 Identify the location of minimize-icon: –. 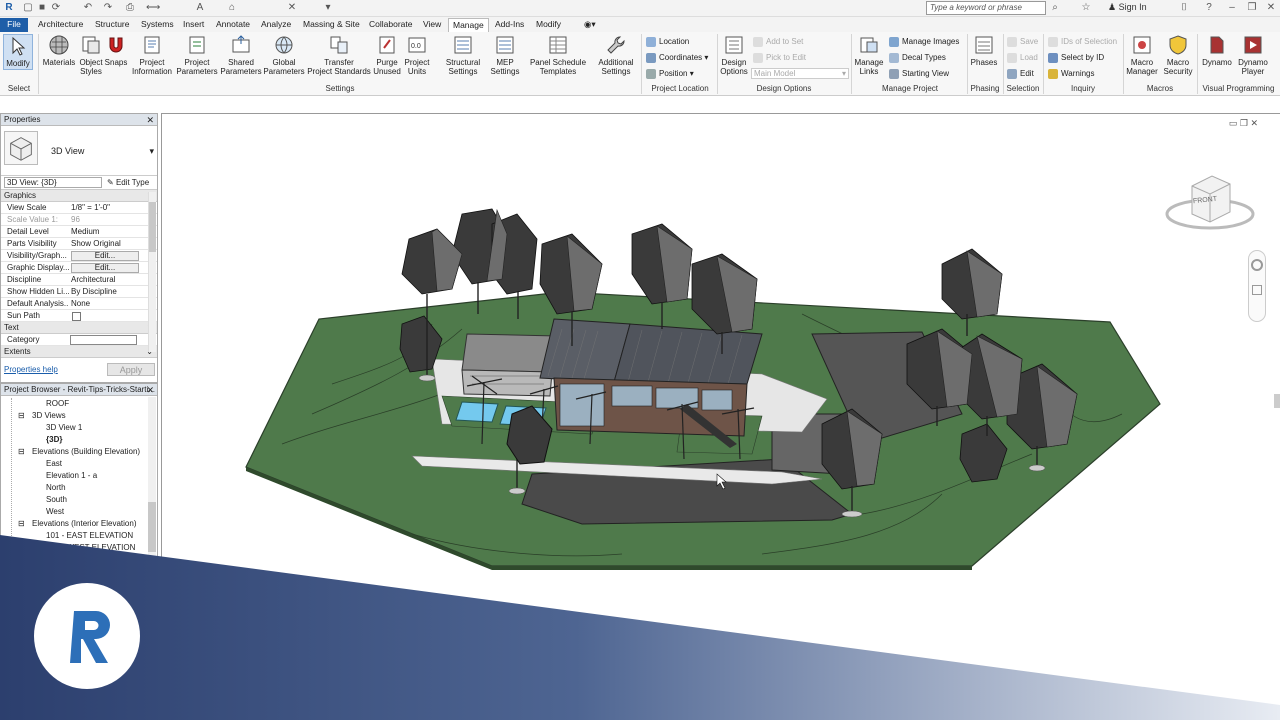
(1232, 8).